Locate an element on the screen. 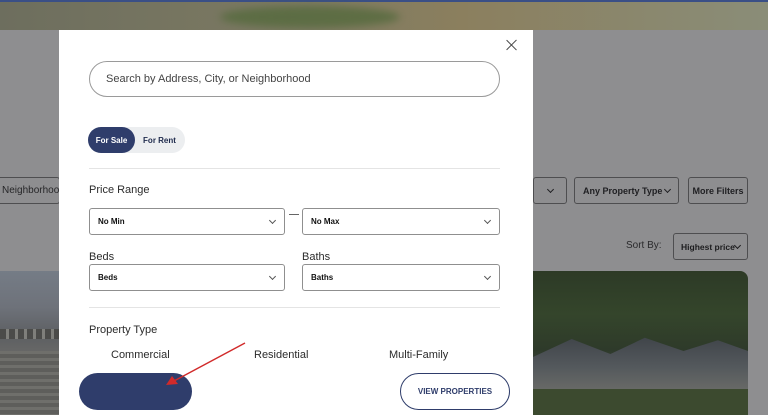 This screenshot has width=768, height=415. beds-select: Beds is located at coordinates (187, 277).